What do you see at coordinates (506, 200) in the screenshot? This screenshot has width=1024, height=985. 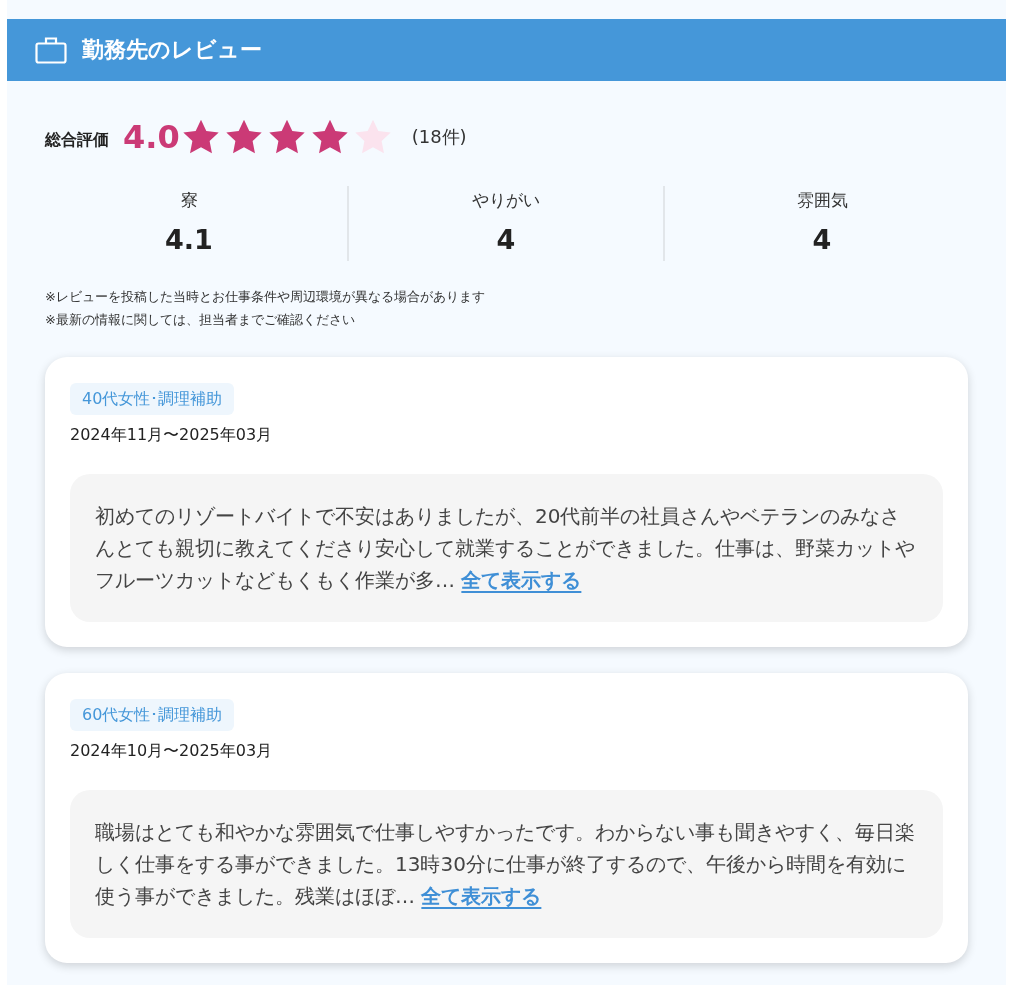 I see `category-label: やりがい` at bounding box center [506, 200].